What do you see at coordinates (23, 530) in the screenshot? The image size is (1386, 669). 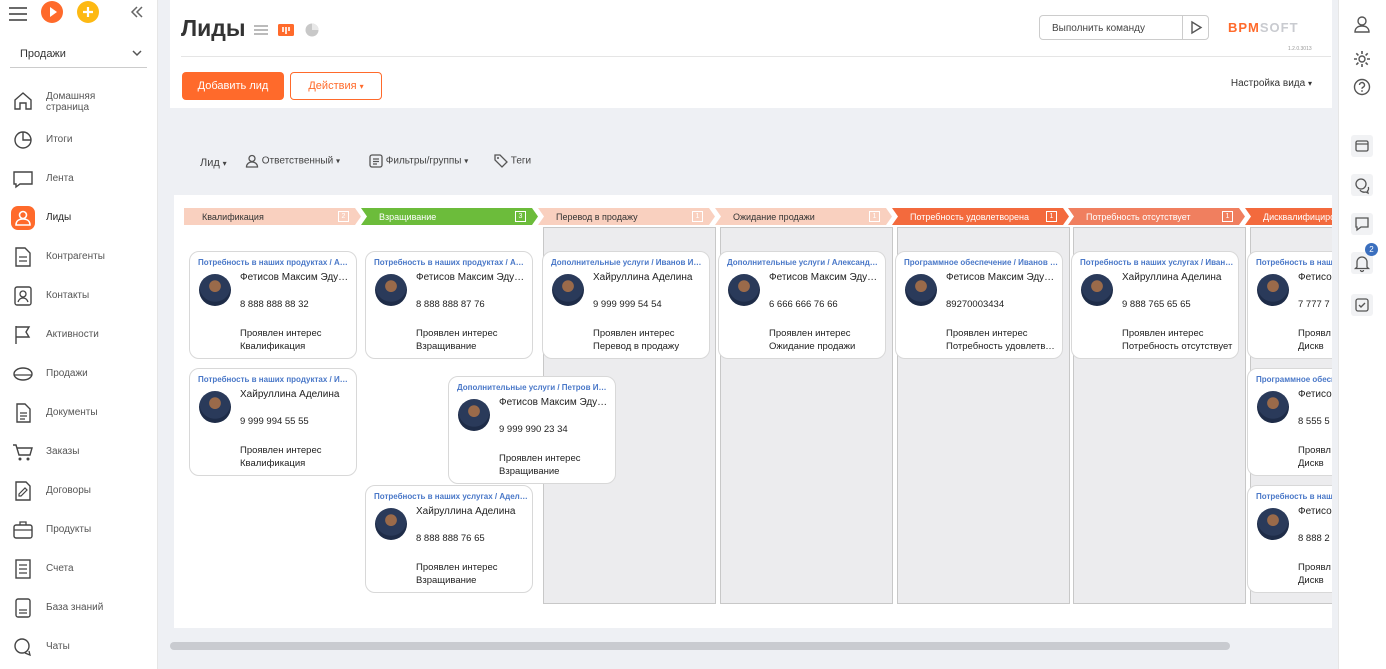 I see `products-icon` at bounding box center [23, 530].